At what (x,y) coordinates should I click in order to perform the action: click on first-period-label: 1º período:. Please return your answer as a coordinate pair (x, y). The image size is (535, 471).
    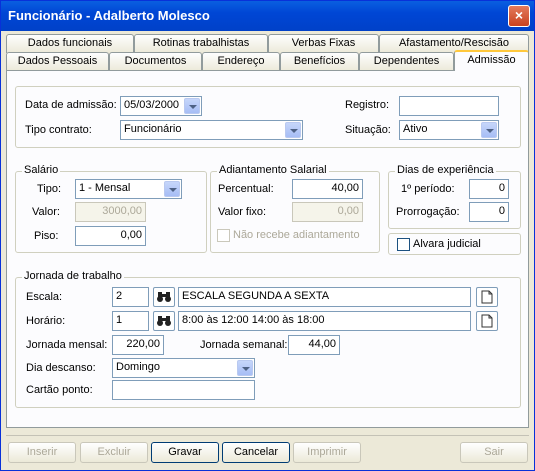
    Looking at the image, I should click on (428, 189).